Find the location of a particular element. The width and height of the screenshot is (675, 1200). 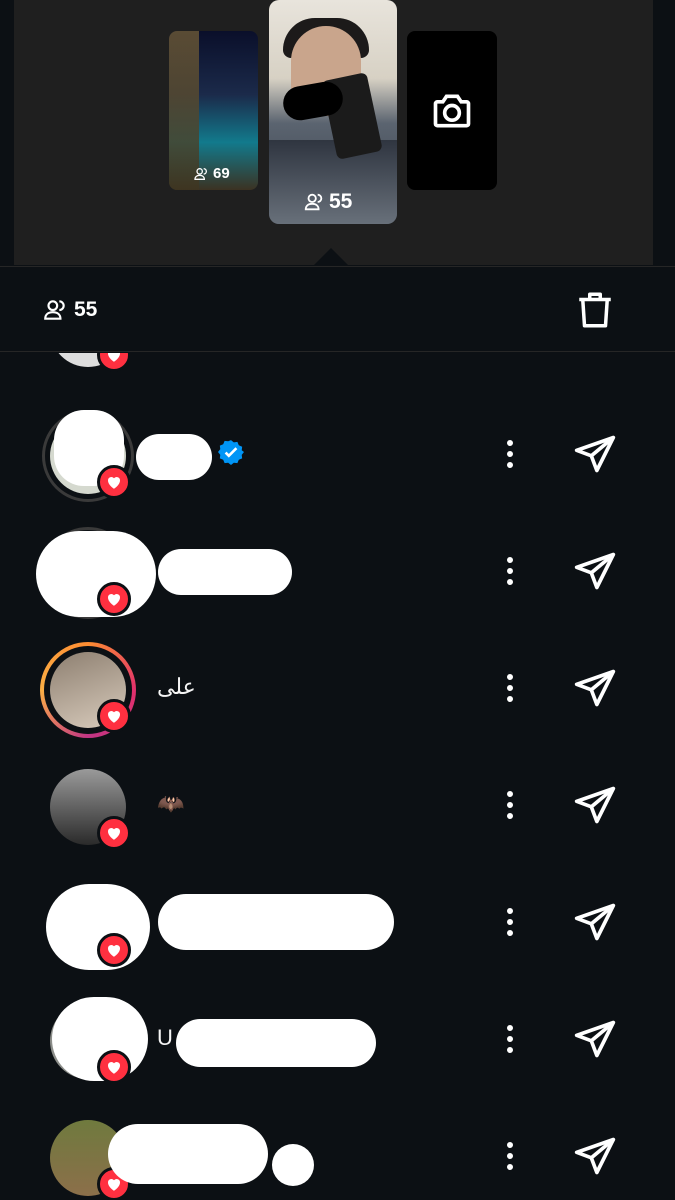

story-viewer-count-label: 55 is located at coordinates (341, 201).